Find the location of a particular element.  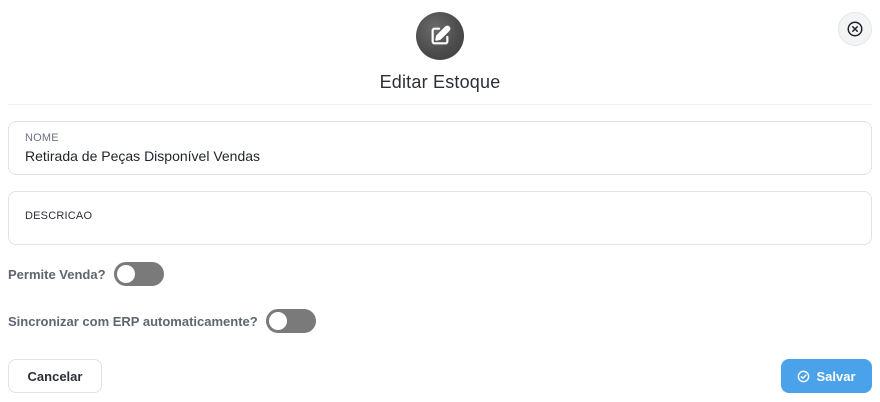

modal-title: Editar Estoque is located at coordinates (440, 82).